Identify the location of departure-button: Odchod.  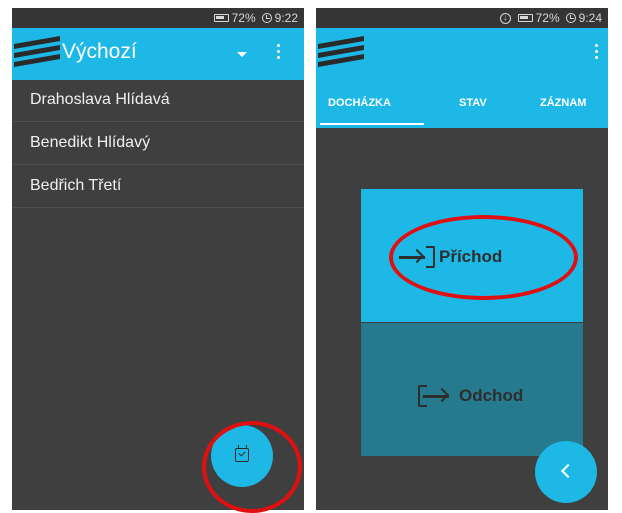
(472, 389).